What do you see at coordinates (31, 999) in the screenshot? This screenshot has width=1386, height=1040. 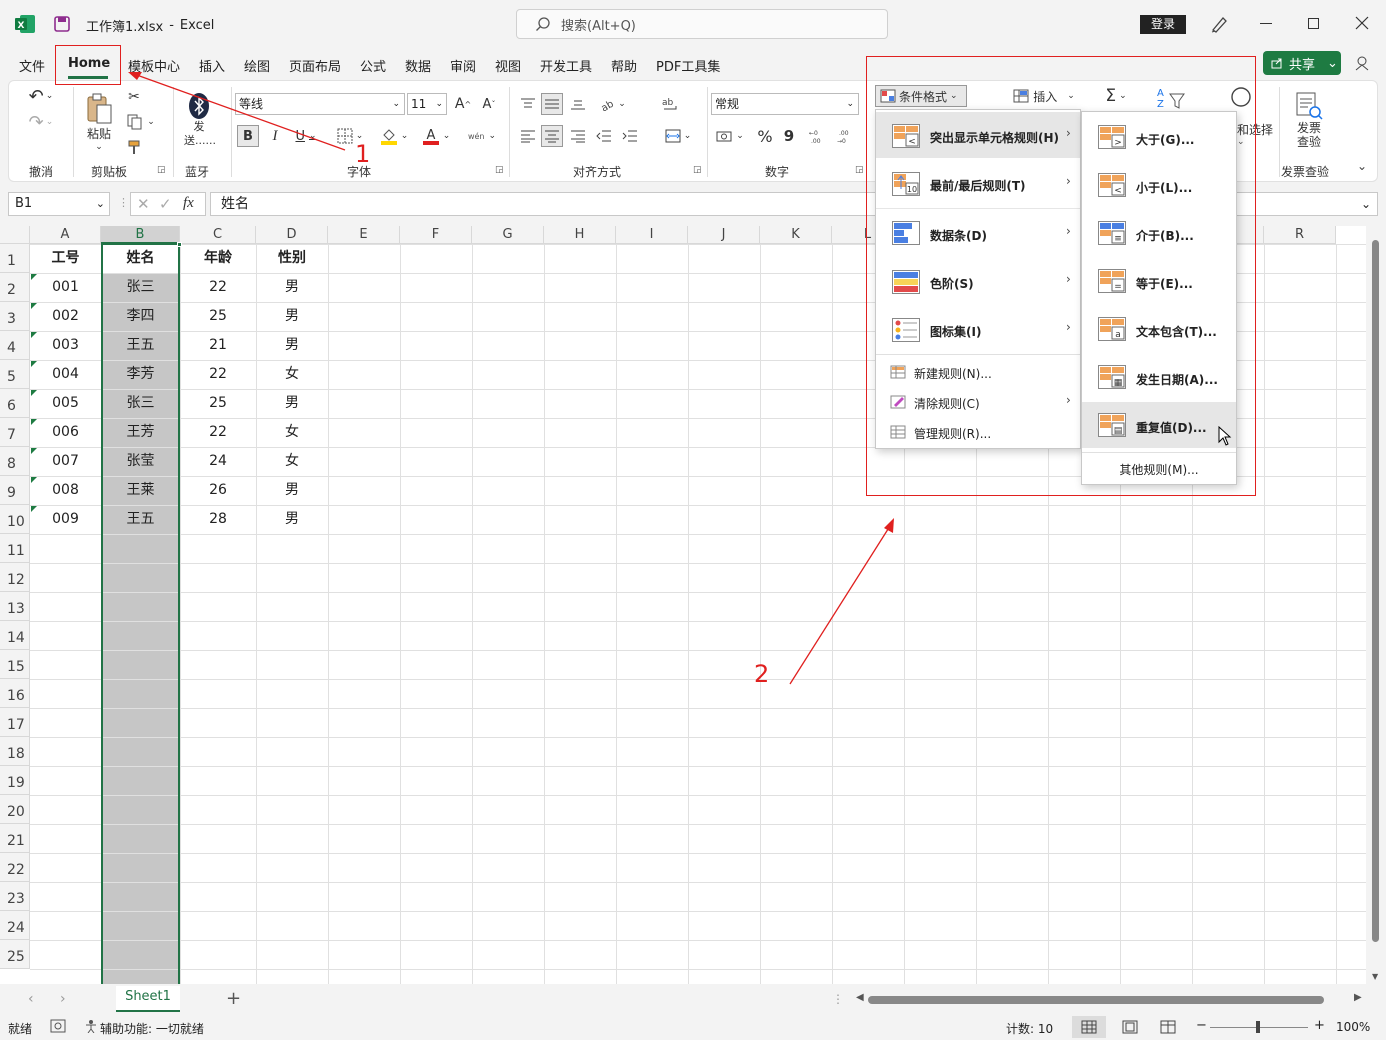 I see `prev-sheet-icon: ‹` at bounding box center [31, 999].